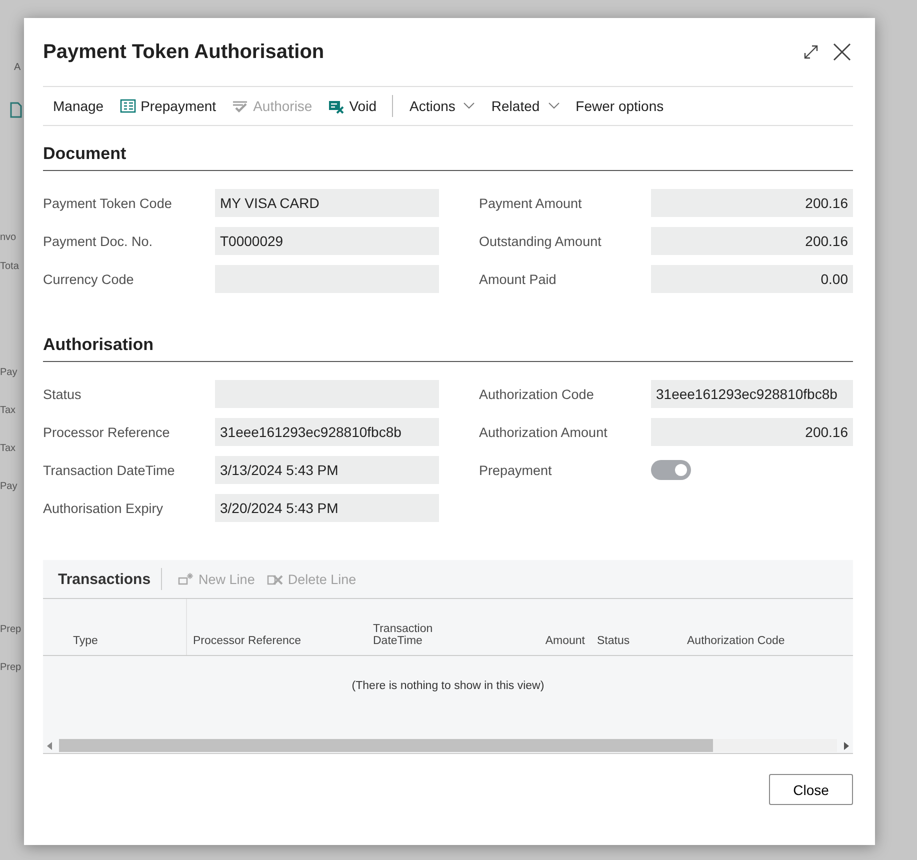 This screenshot has width=917, height=860. What do you see at coordinates (85, 641) in the screenshot?
I see `column-header: Type` at bounding box center [85, 641].